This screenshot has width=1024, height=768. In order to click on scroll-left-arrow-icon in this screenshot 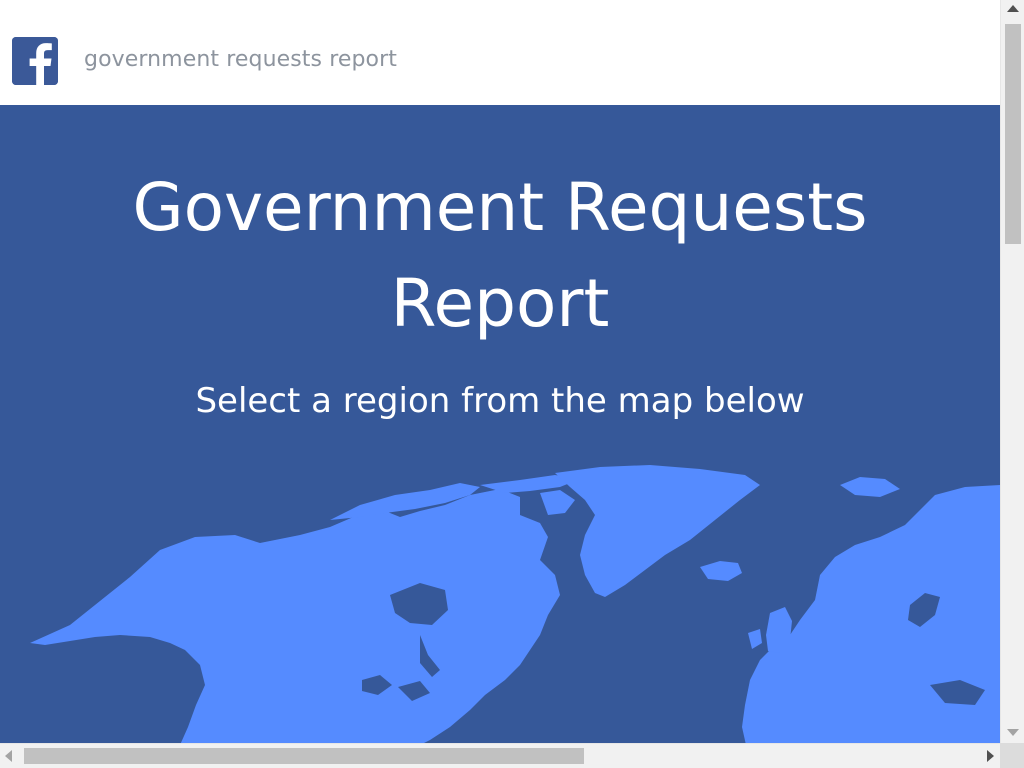, I will do `click(8, 756)`.